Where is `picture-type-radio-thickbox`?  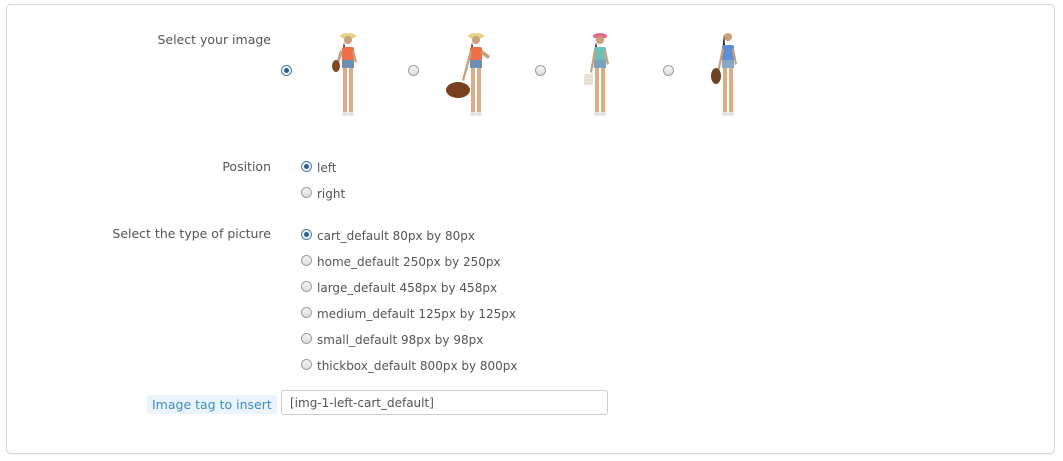
picture-type-radio-thickbox is located at coordinates (306, 364).